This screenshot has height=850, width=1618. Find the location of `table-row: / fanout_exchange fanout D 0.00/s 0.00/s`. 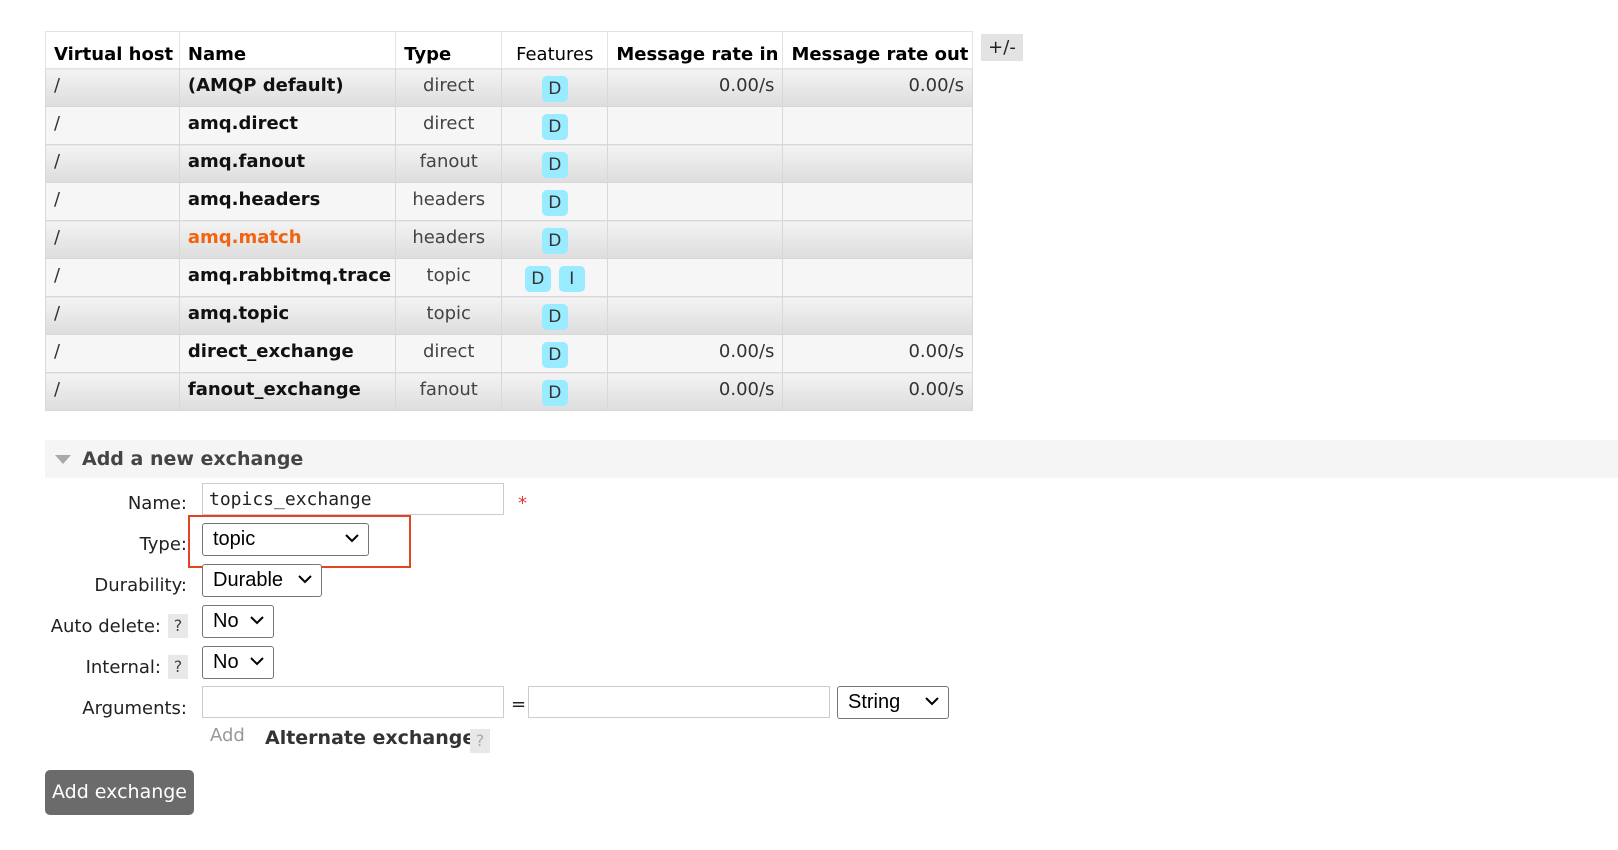

table-row: / fanout_exchange fanout D 0.00/s 0.00/s is located at coordinates (509, 391).